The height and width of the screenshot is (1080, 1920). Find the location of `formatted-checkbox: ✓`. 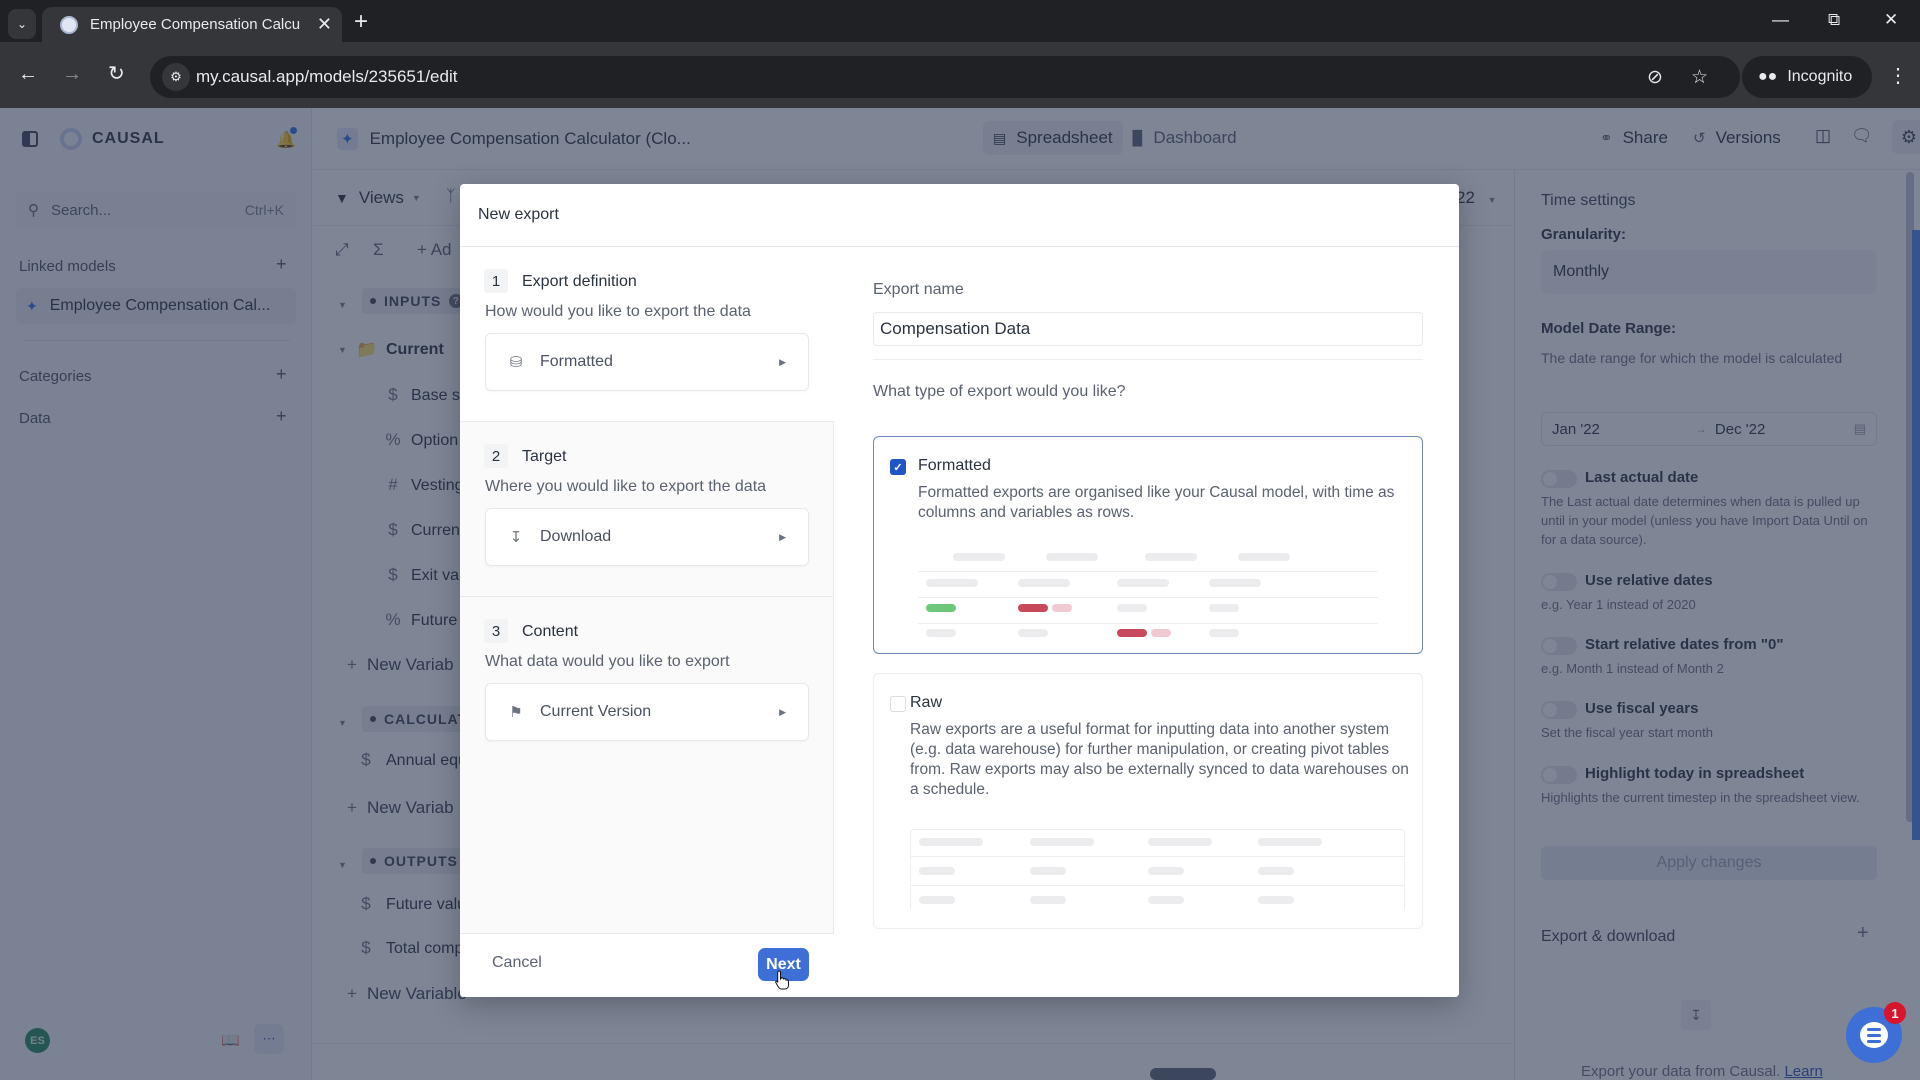

formatted-checkbox: ✓ is located at coordinates (898, 467).